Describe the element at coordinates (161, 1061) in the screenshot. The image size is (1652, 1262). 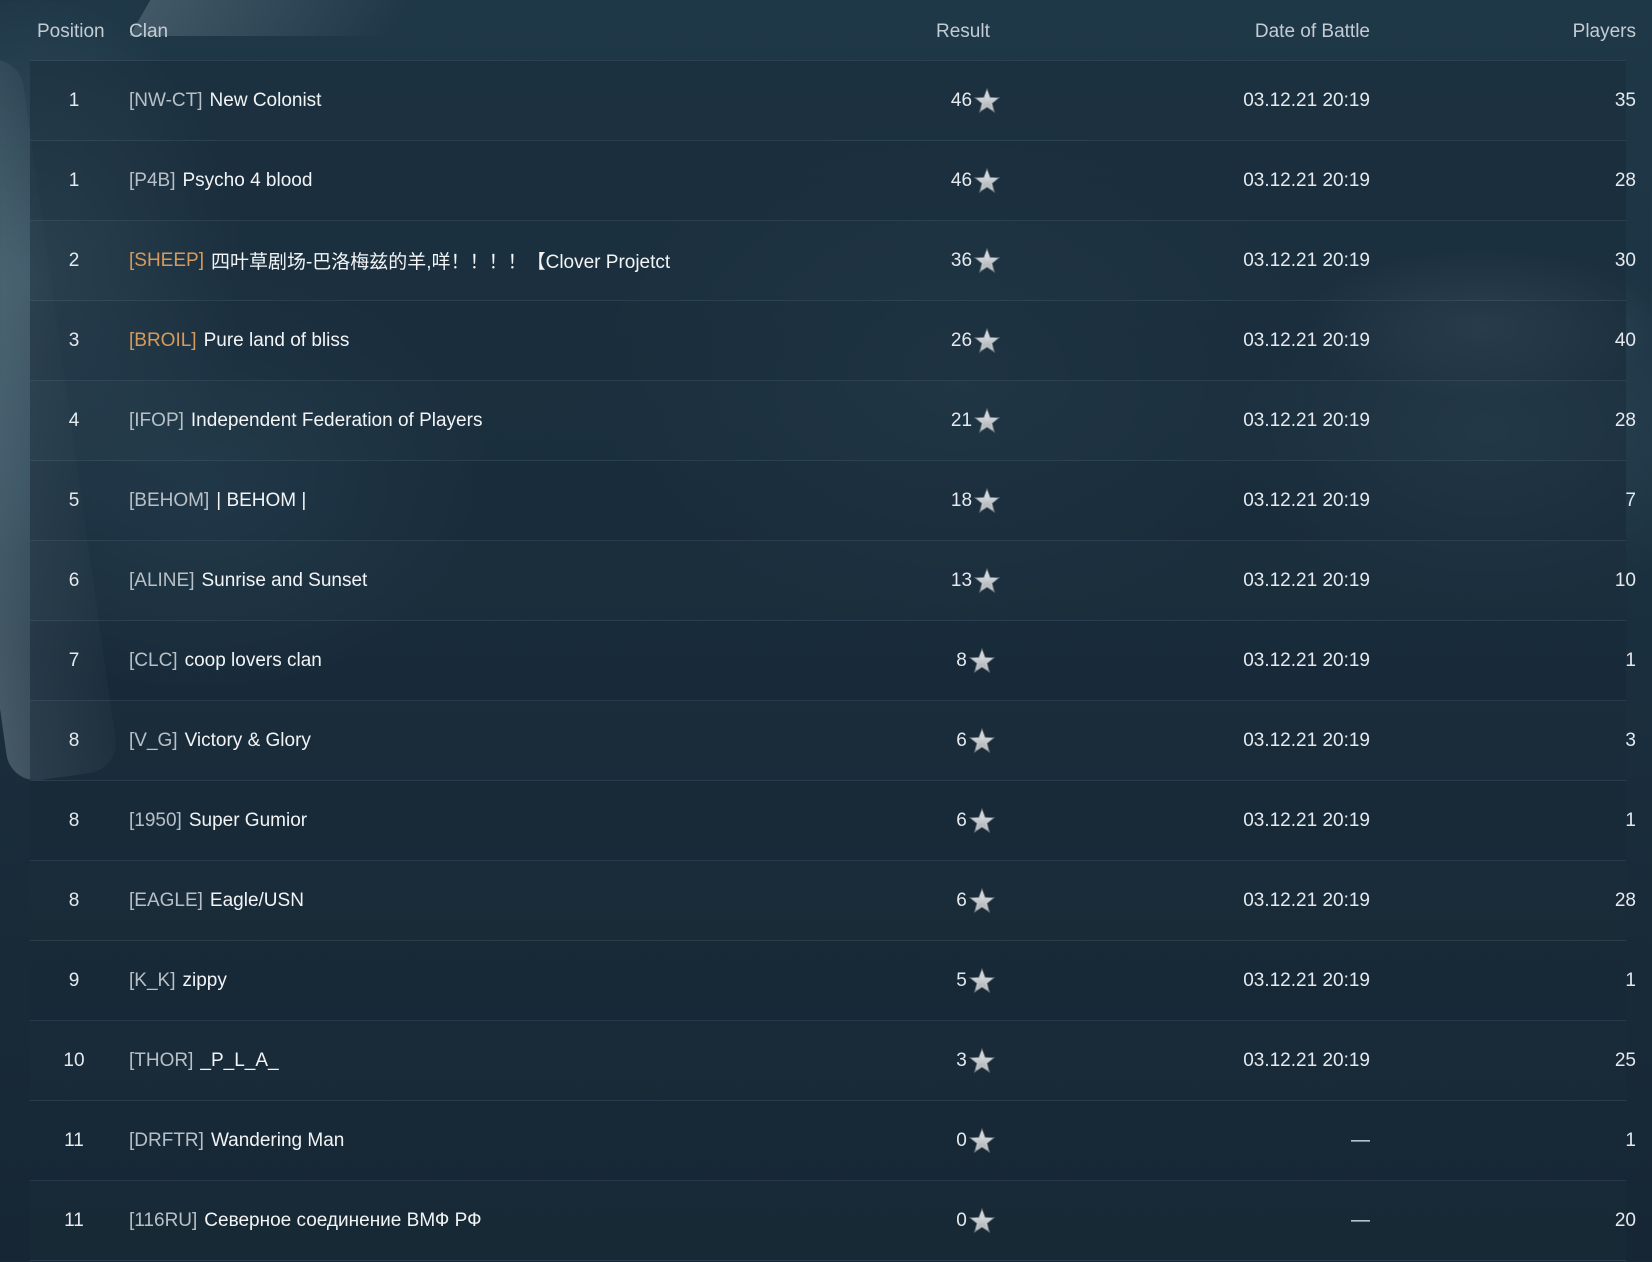
I see `clan-tag: [THOR]` at that location.